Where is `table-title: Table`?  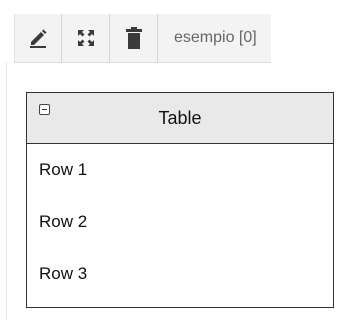
table-title: Table is located at coordinates (180, 117).